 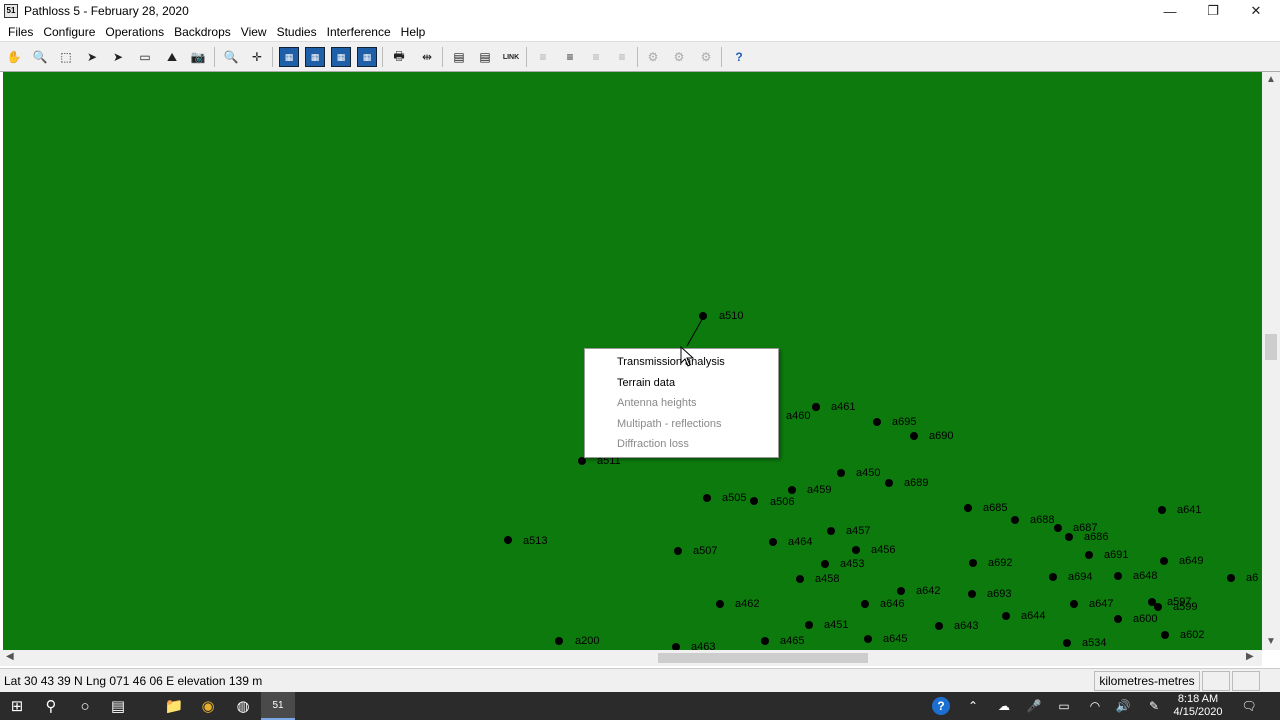 I want to click on site-marker-a451, so click(x=809, y=625).